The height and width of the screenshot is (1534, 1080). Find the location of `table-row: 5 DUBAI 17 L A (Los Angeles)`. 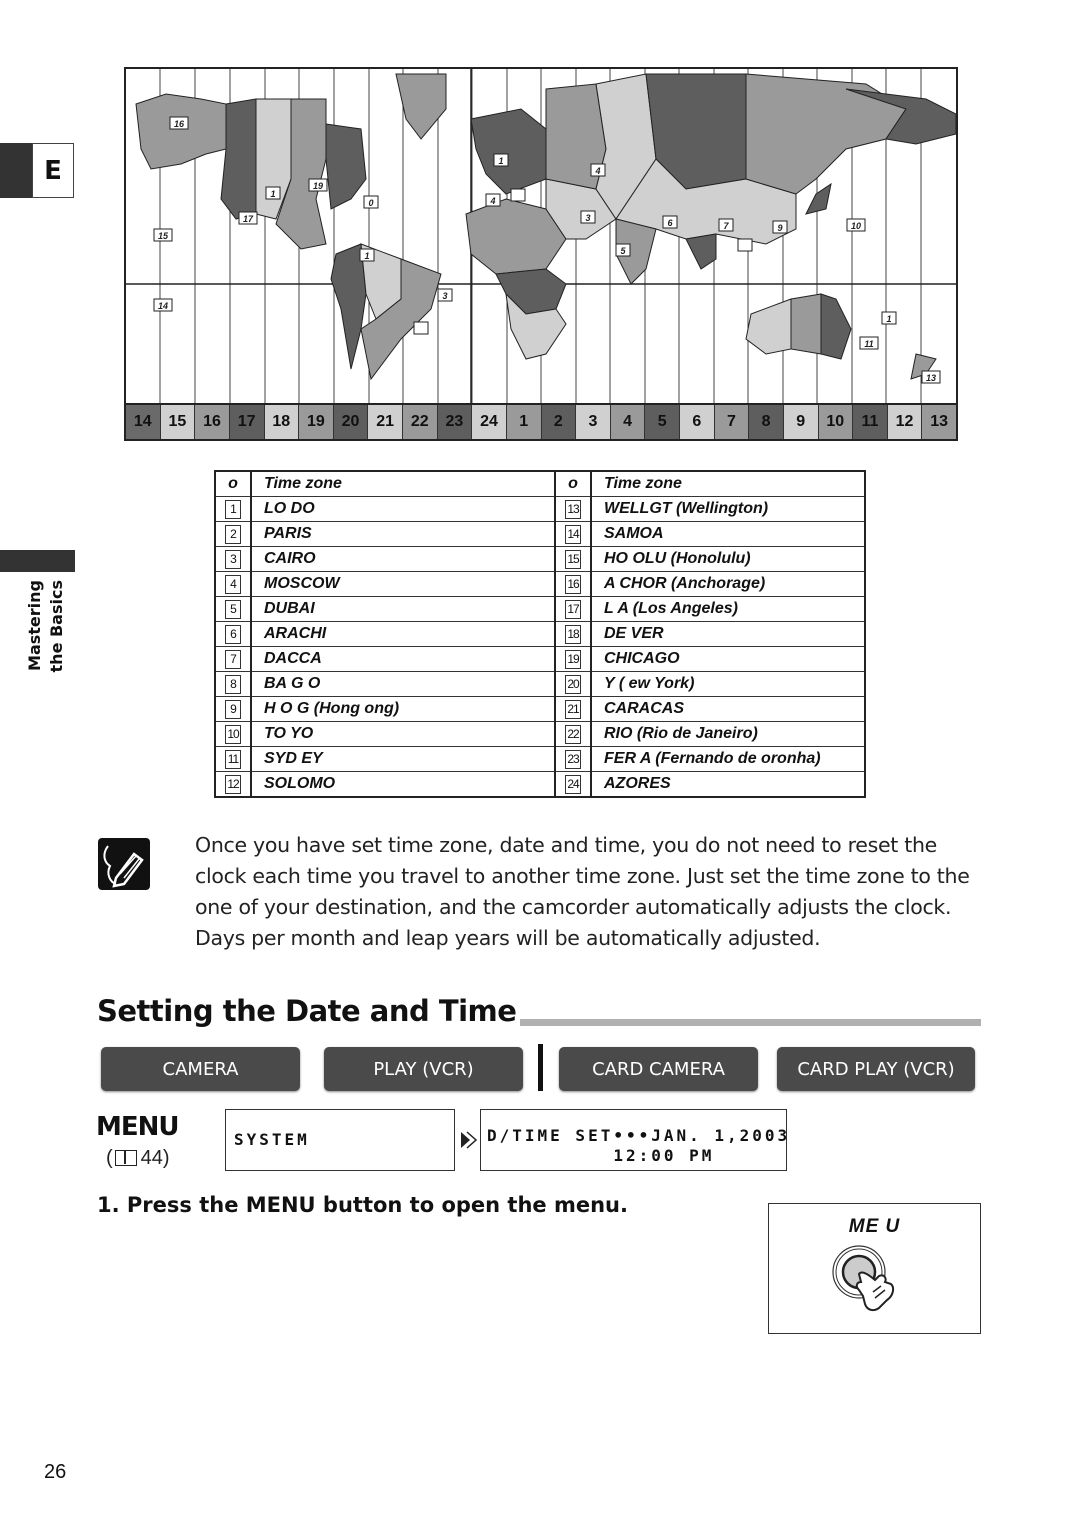

table-row: 5 DUBAI 17 L A (Los Angeles) is located at coordinates (540, 609).